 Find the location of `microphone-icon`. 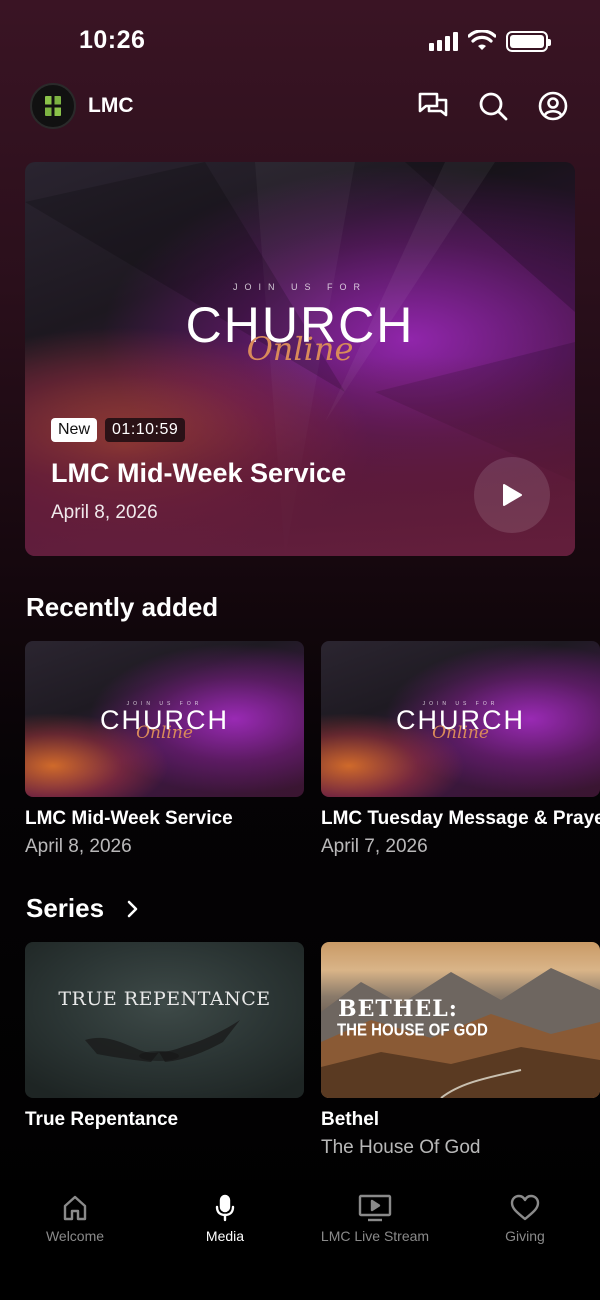

microphone-icon is located at coordinates (225, 1208).